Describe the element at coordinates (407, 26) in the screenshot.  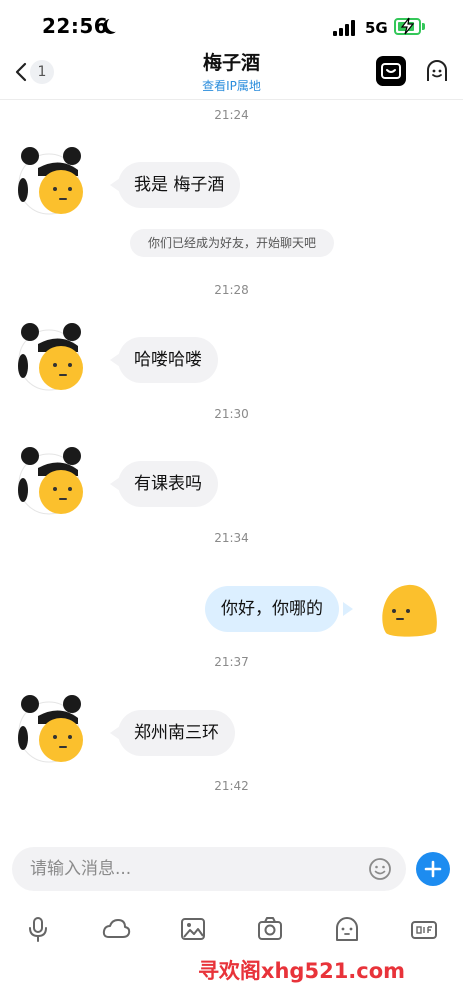
I see `charging-icon` at that location.